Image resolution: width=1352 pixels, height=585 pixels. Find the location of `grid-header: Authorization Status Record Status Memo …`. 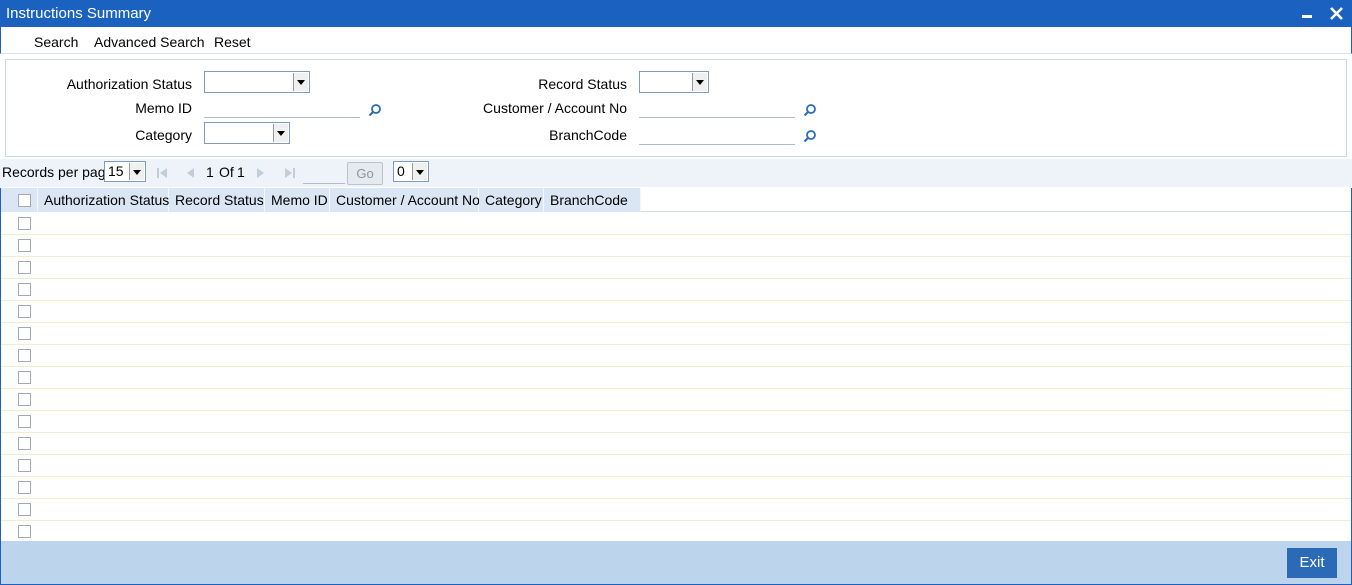

grid-header: Authorization Status Record Status Memo … is located at coordinates (676, 200).